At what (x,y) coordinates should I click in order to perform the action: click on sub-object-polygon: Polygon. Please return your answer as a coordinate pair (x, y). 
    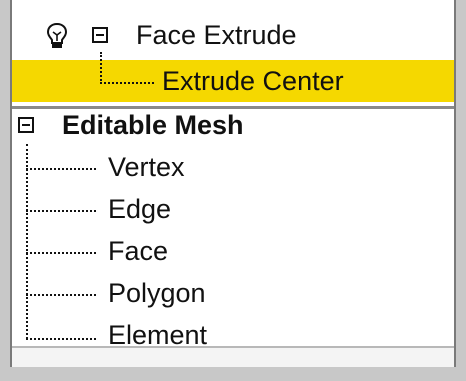
    Looking at the image, I should click on (233, 293).